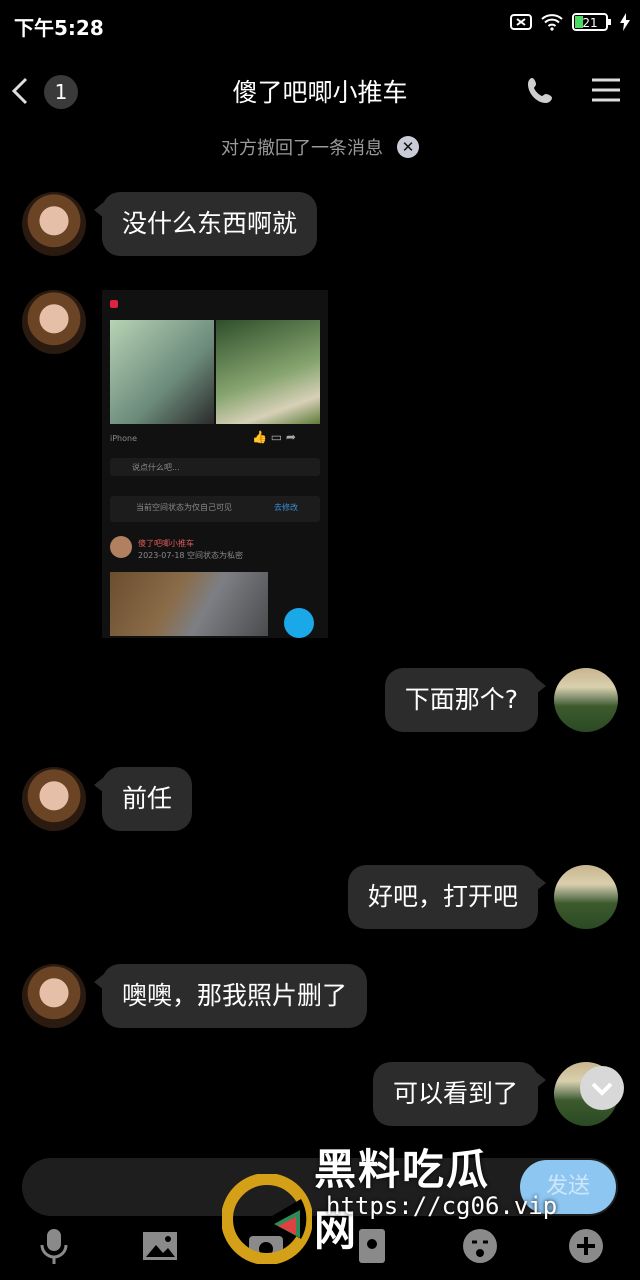  I want to click on scroll-to-bottom-button, so click(602, 1088).